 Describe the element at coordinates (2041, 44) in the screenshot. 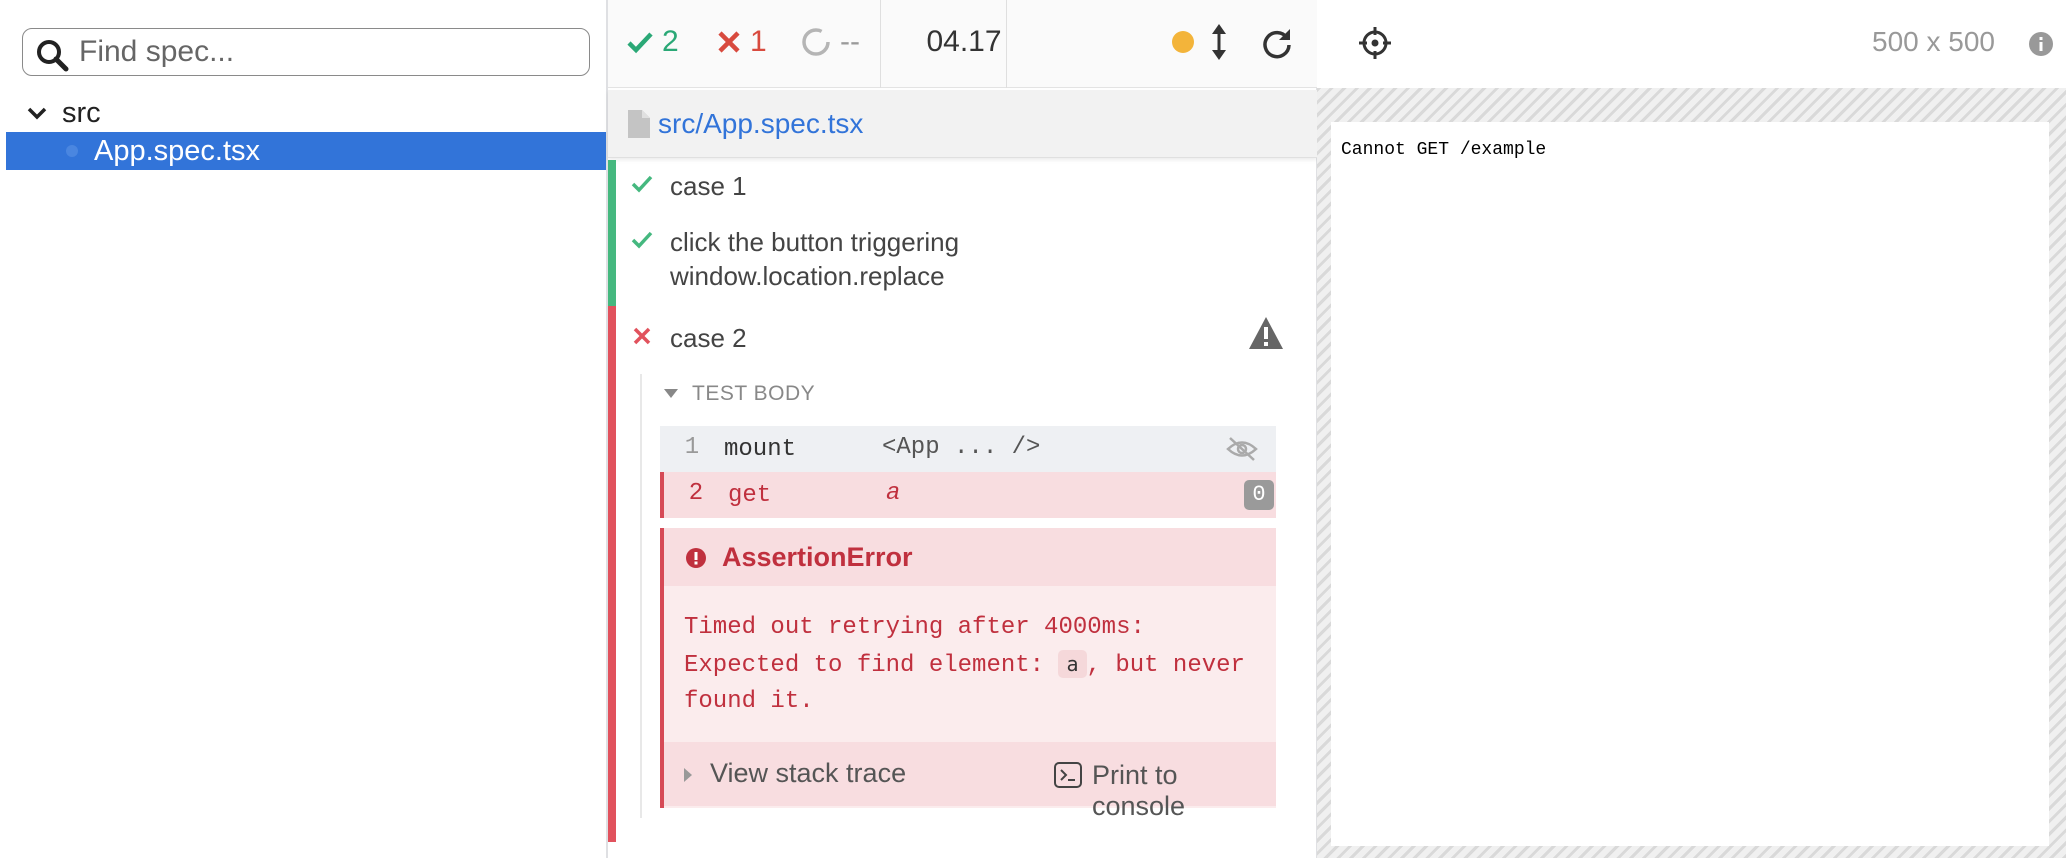

I see `info-icon` at that location.